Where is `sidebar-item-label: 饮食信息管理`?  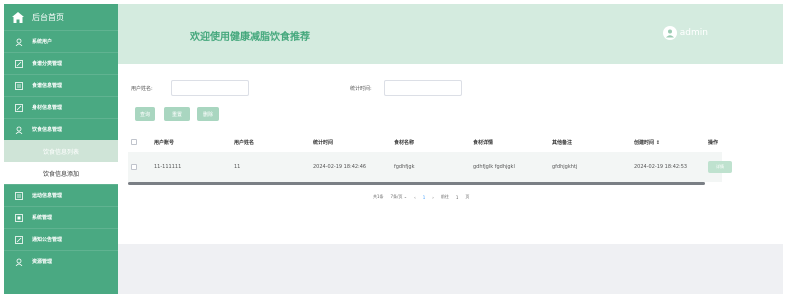
sidebar-item-label: 饮食信息管理 is located at coordinates (47, 130).